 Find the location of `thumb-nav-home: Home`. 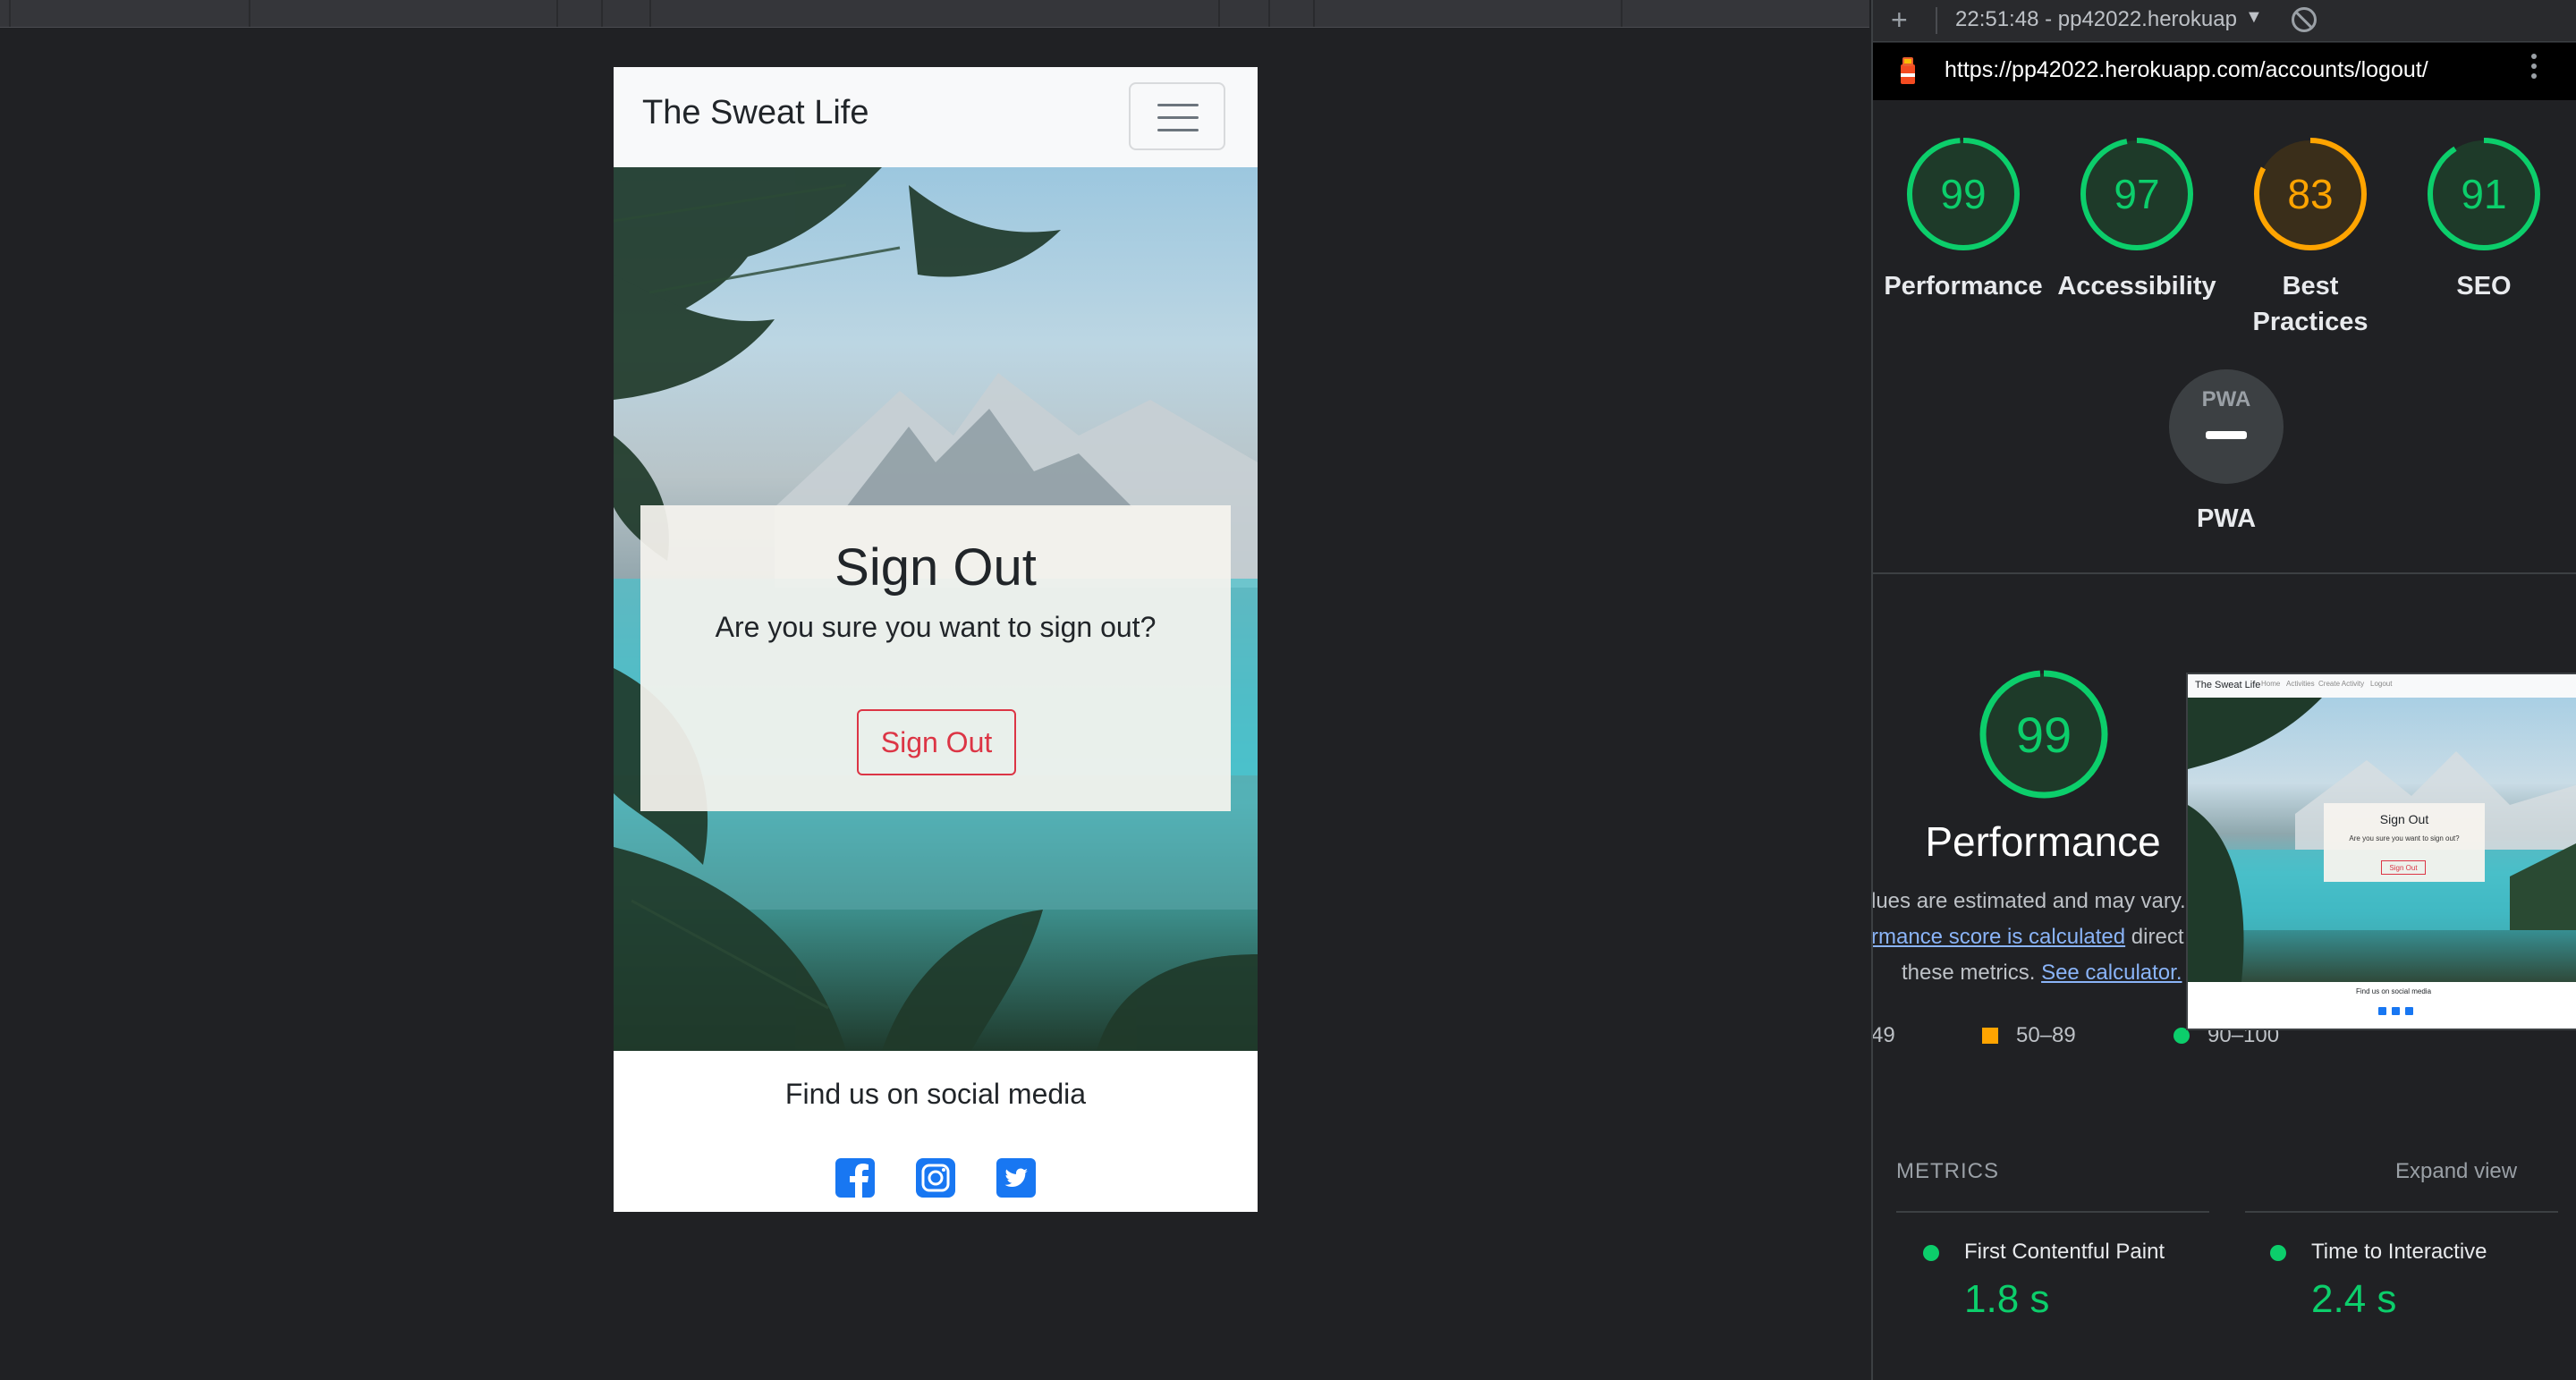

thumb-nav-home: Home is located at coordinates (2271, 684).